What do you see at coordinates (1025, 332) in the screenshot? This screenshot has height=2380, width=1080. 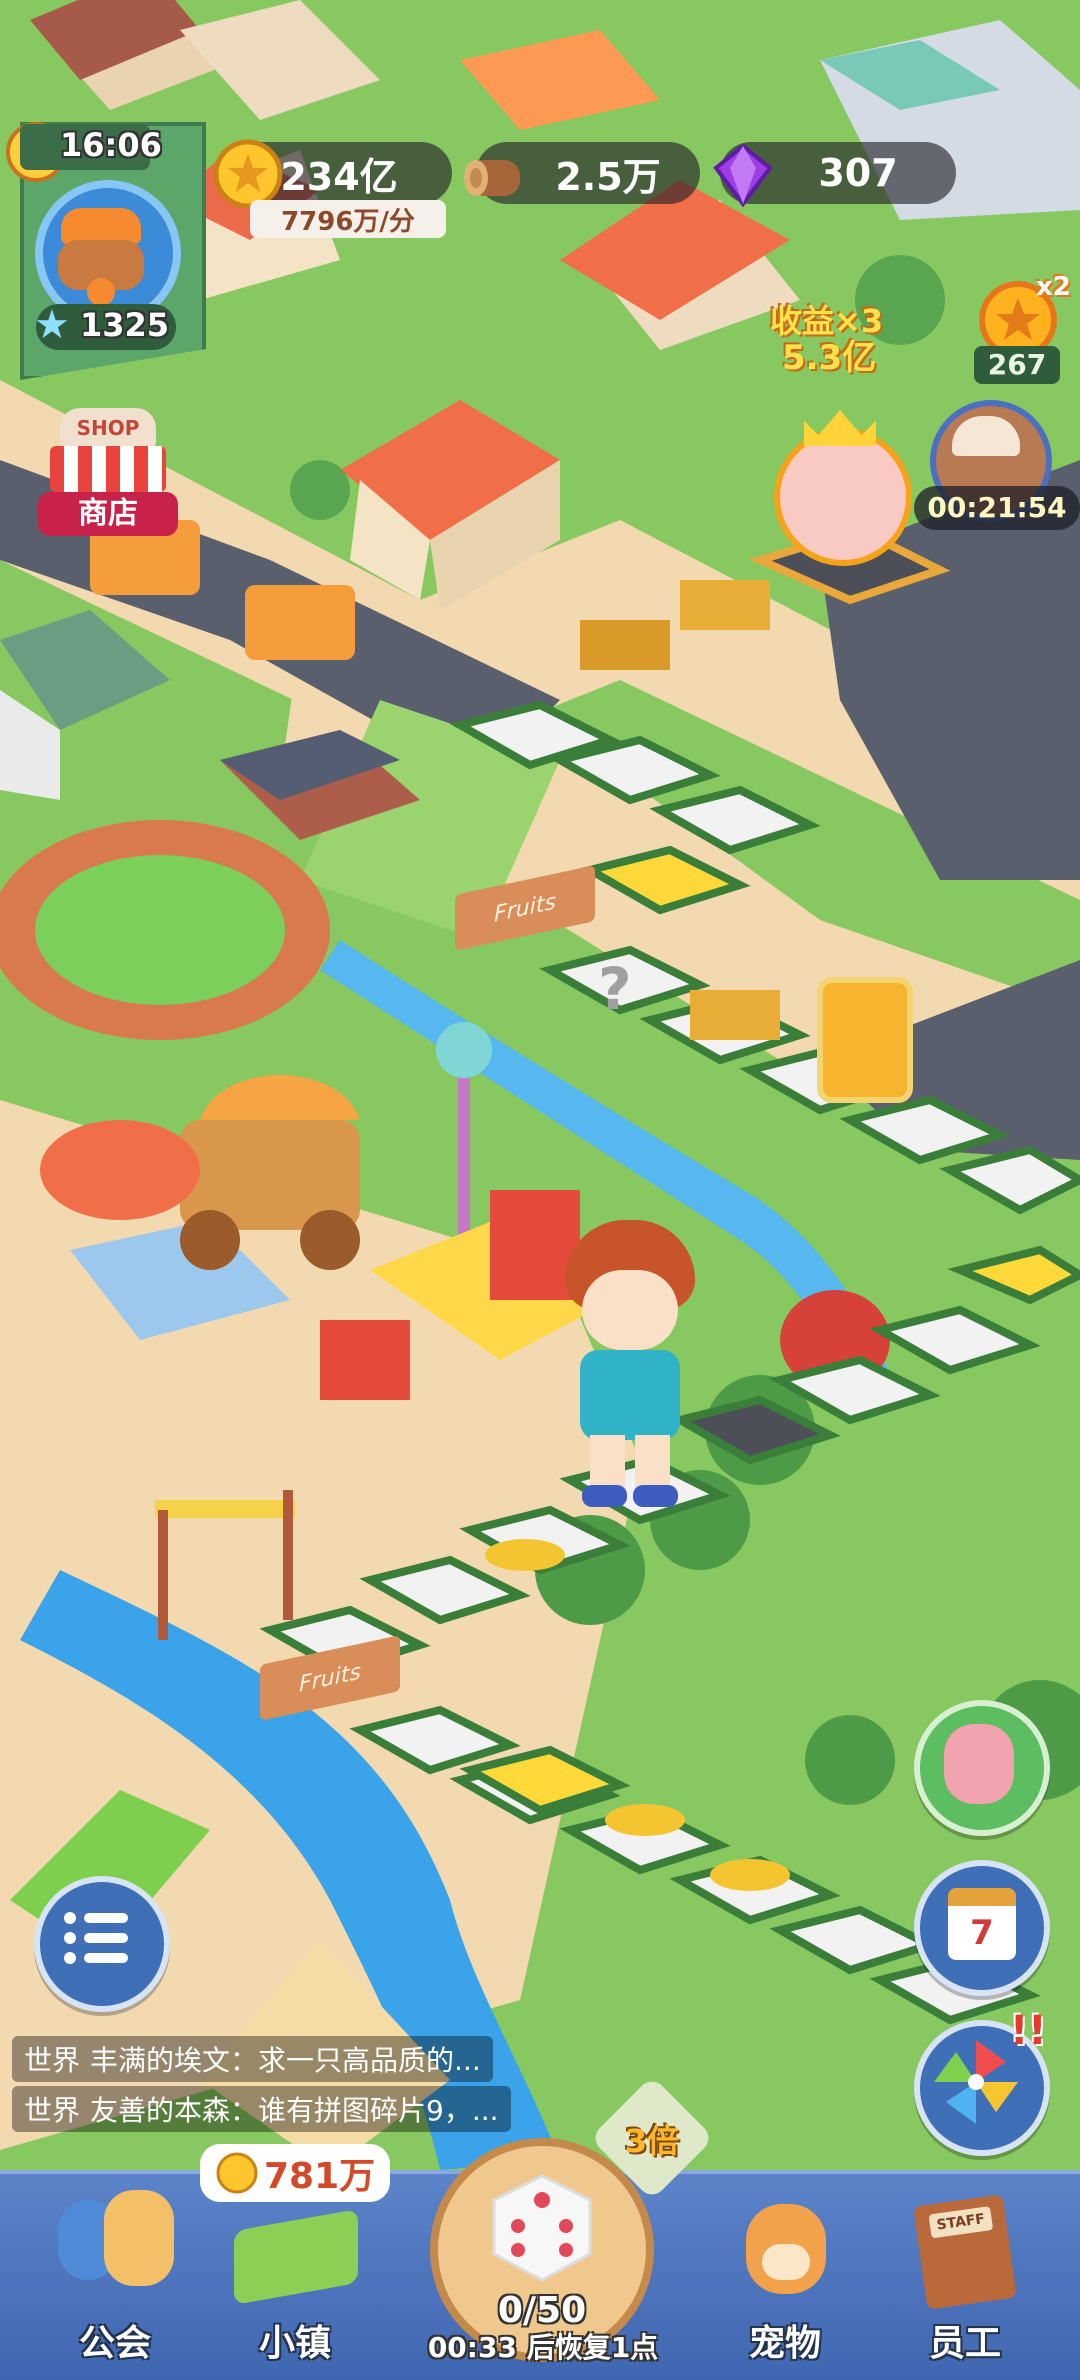 I see `double-coin-button: x2 267` at bounding box center [1025, 332].